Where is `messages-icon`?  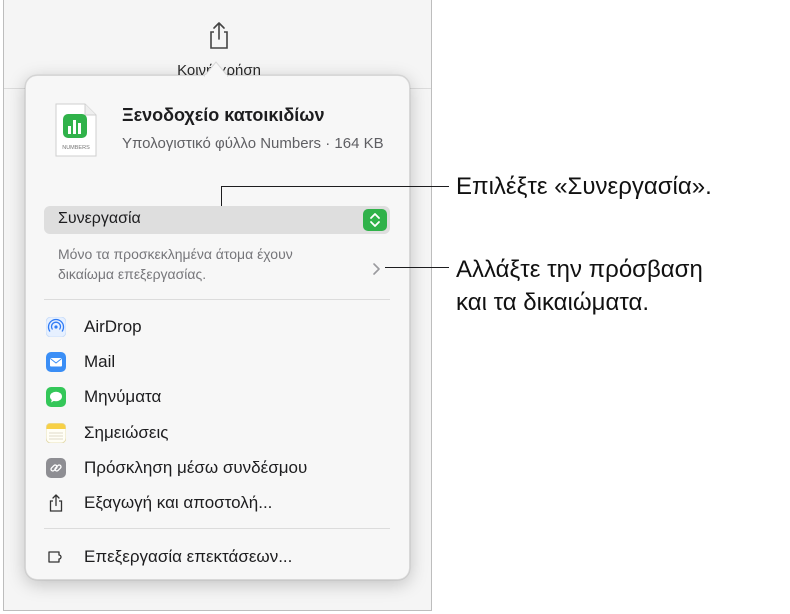 messages-icon is located at coordinates (56, 397).